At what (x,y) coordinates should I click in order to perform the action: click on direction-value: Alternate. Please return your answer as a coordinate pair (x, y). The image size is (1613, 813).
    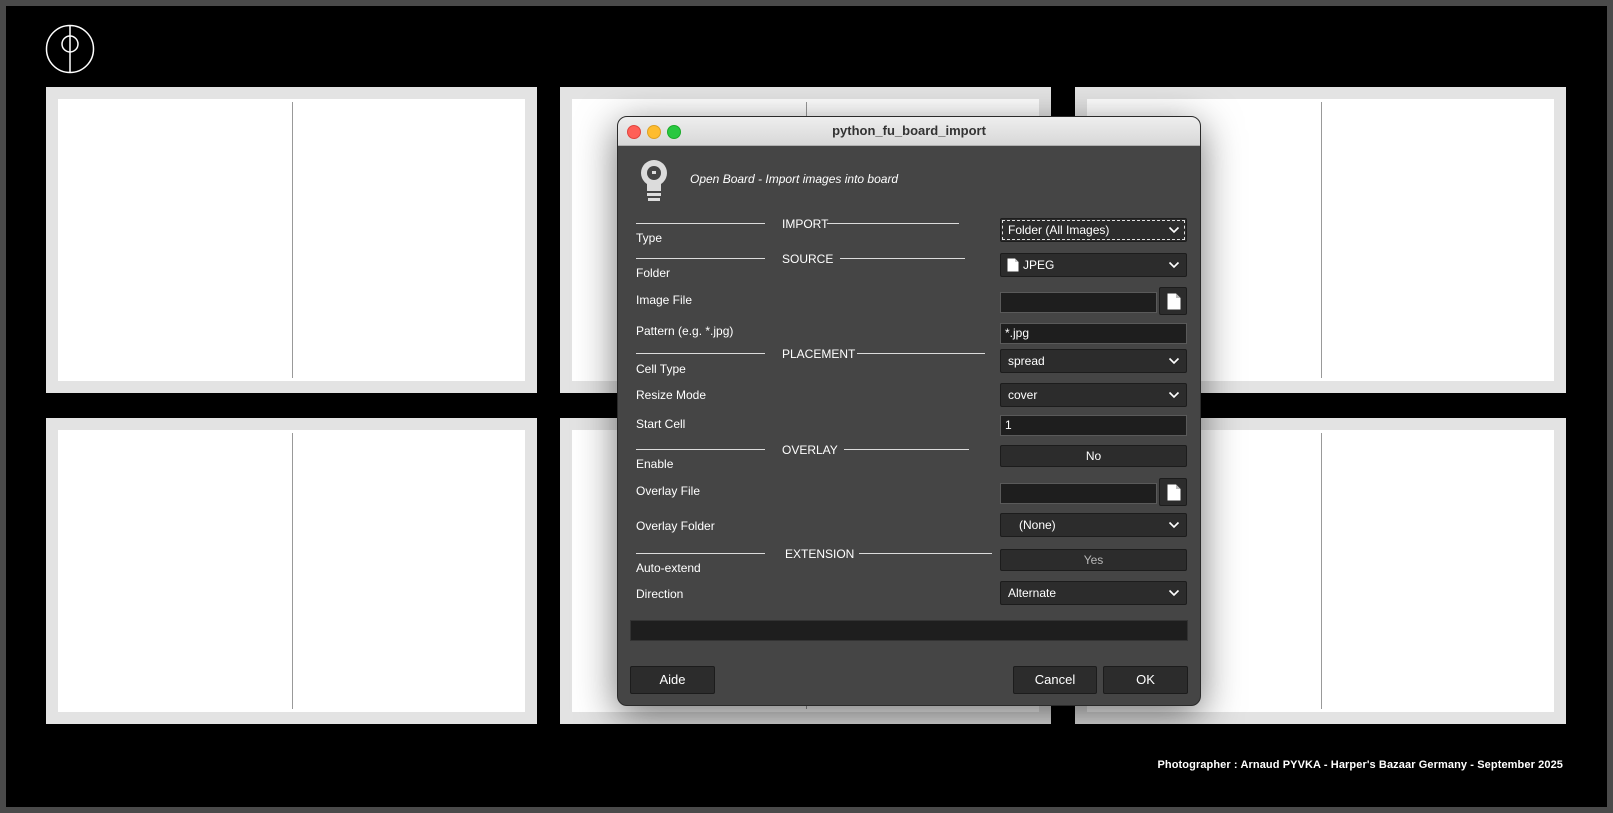
    Looking at the image, I should click on (1032, 593).